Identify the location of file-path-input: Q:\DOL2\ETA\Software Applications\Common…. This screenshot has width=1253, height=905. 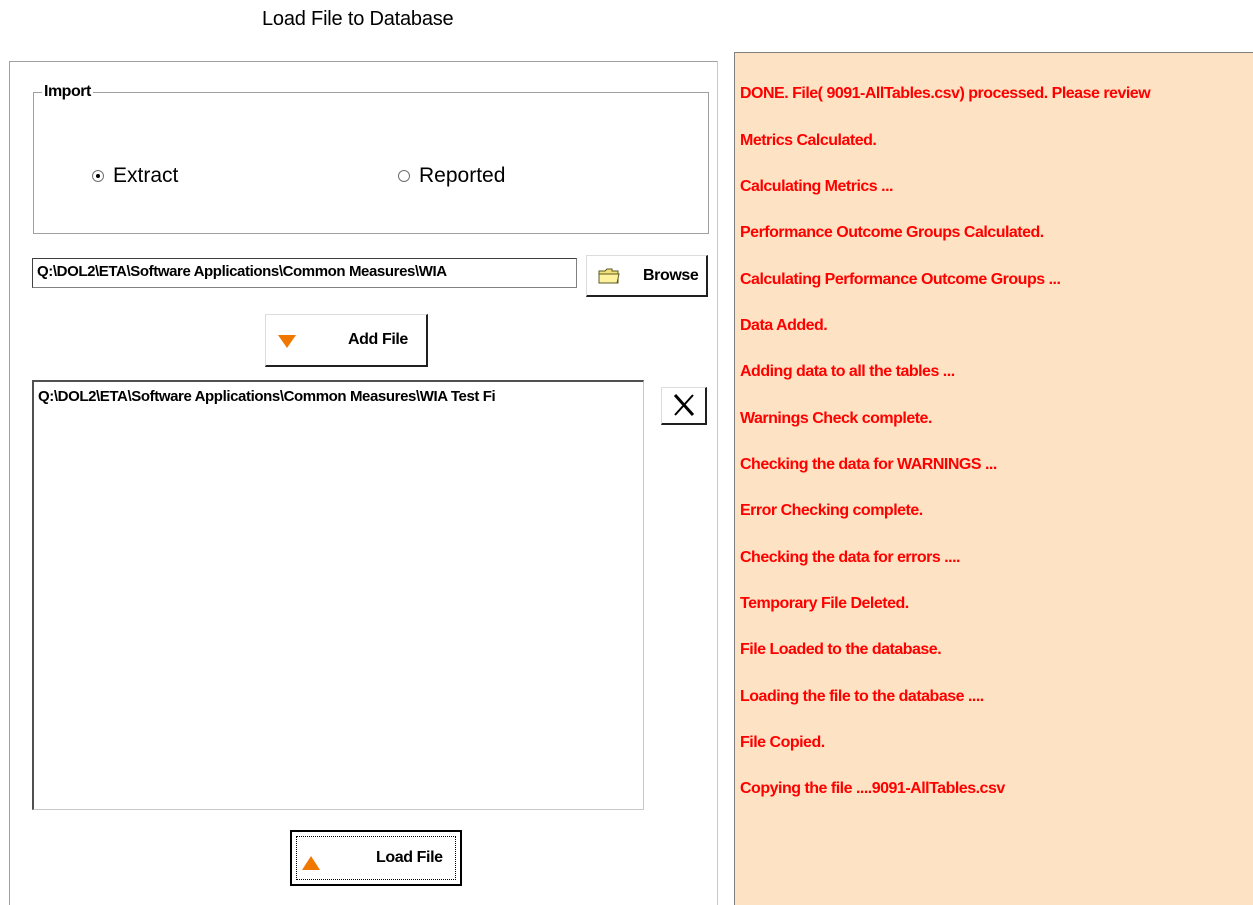
(304, 273).